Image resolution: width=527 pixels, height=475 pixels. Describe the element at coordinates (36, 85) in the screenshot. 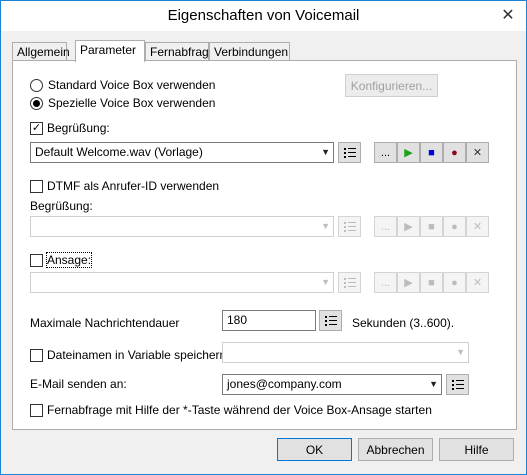

I see `standard-voicebox-radio` at that location.